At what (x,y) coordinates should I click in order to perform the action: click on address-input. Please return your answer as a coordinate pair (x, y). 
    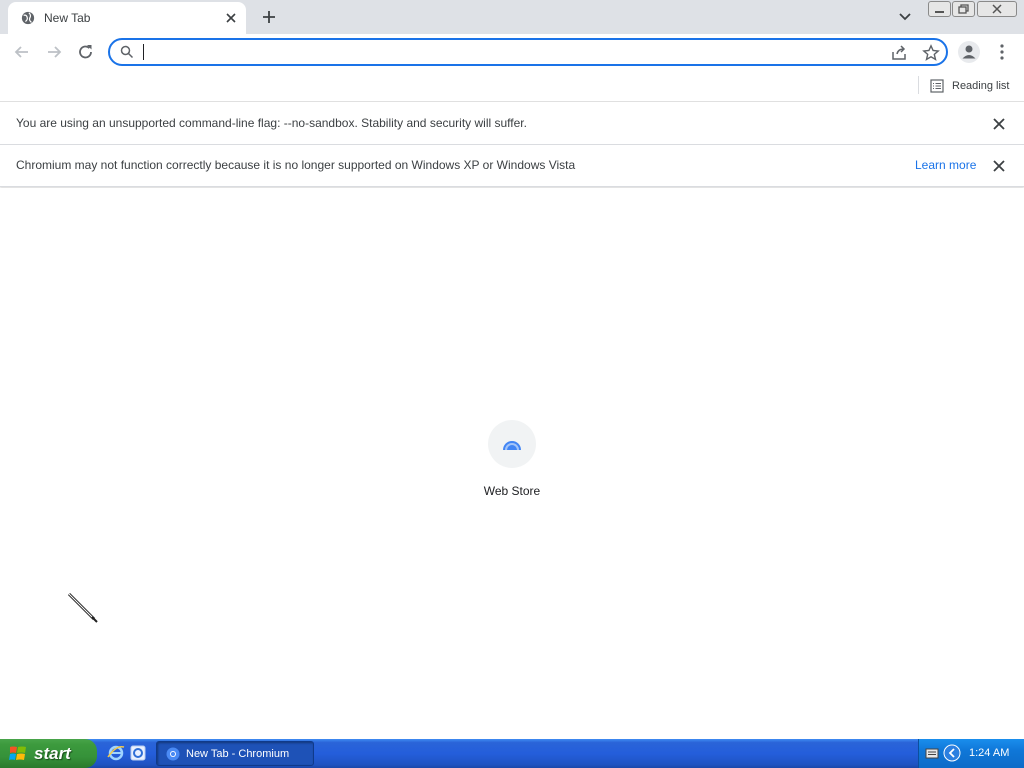
    Looking at the image, I should click on (502, 52).